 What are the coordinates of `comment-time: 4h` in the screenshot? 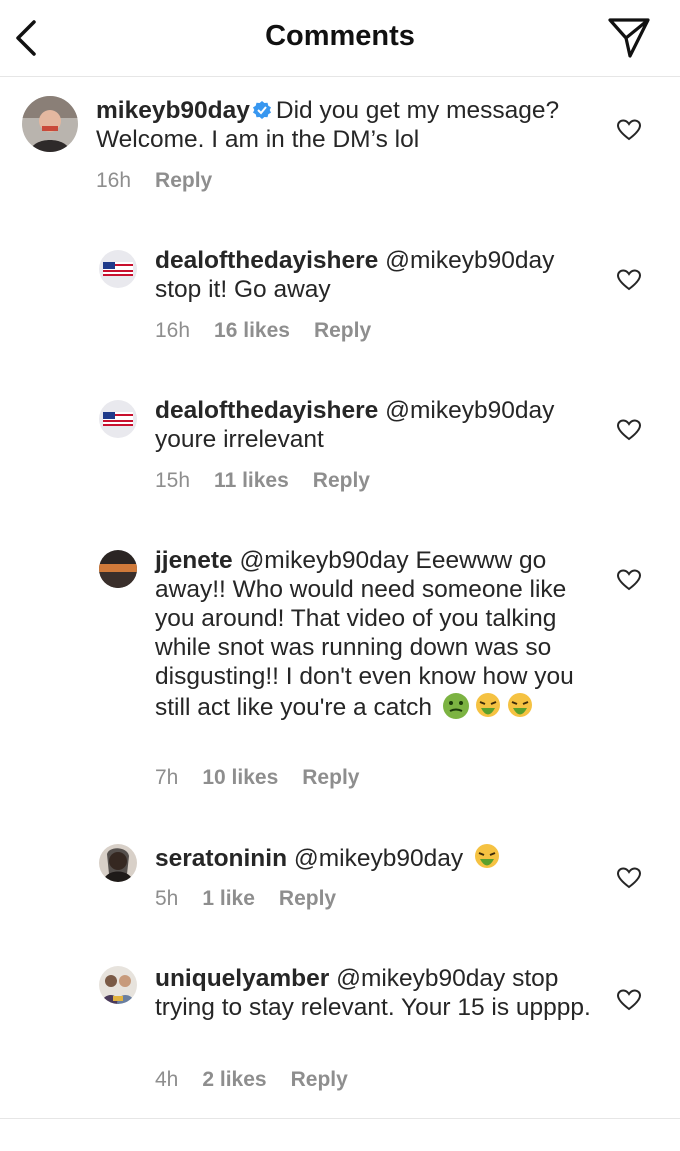 It's located at (167, 1079).